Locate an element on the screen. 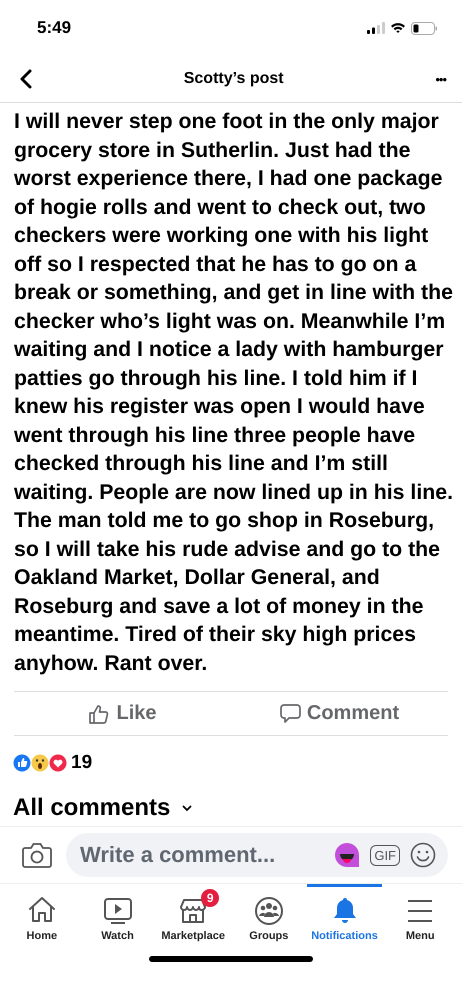  thumbs-up-icon is located at coordinates (99, 713).